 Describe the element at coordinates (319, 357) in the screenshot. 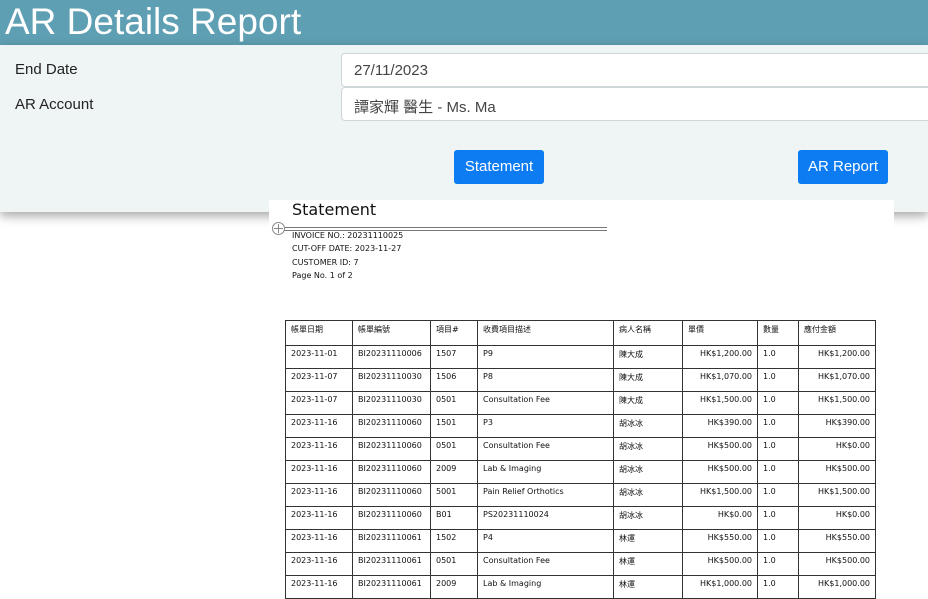

I see `cell-bill-date: 2023-11-01` at that location.